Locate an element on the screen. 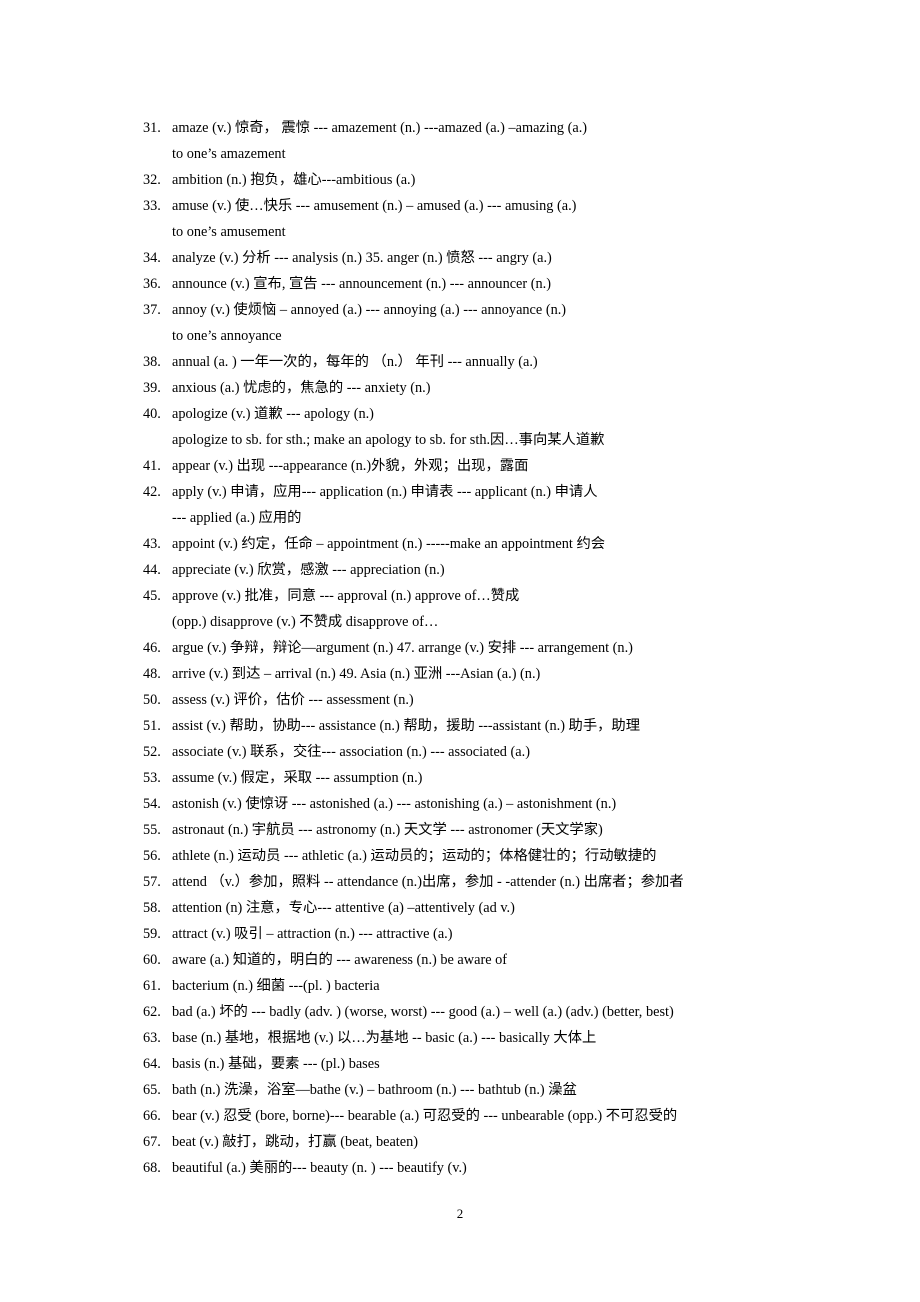 The width and height of the screenshot is (920, 1302). entry-number: 37. is located at coordinates (152, 310).